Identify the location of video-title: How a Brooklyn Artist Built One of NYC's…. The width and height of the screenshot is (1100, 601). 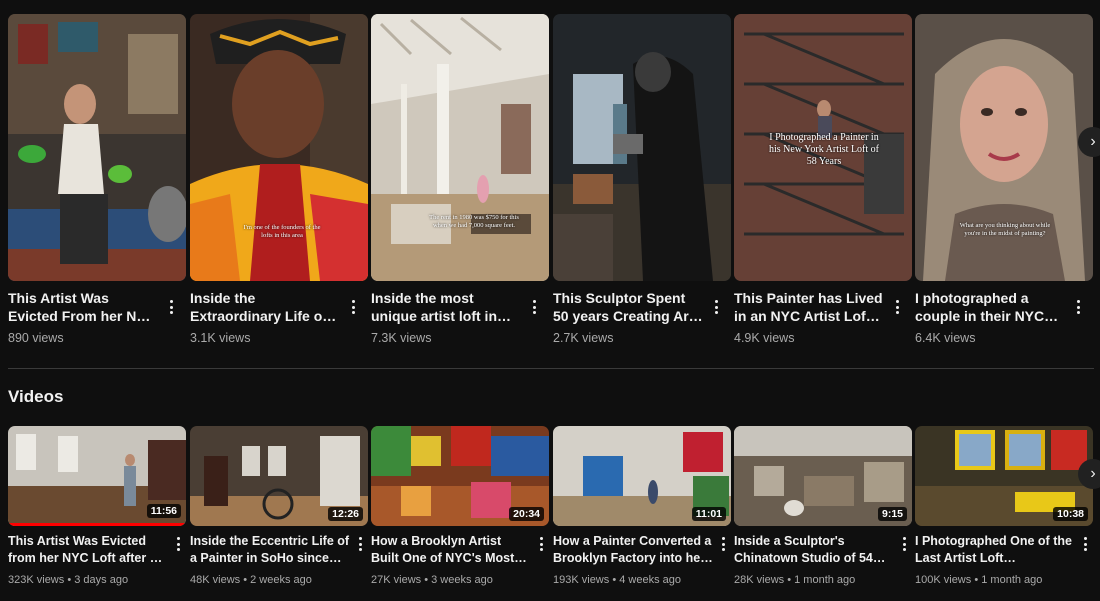
(451, 550).